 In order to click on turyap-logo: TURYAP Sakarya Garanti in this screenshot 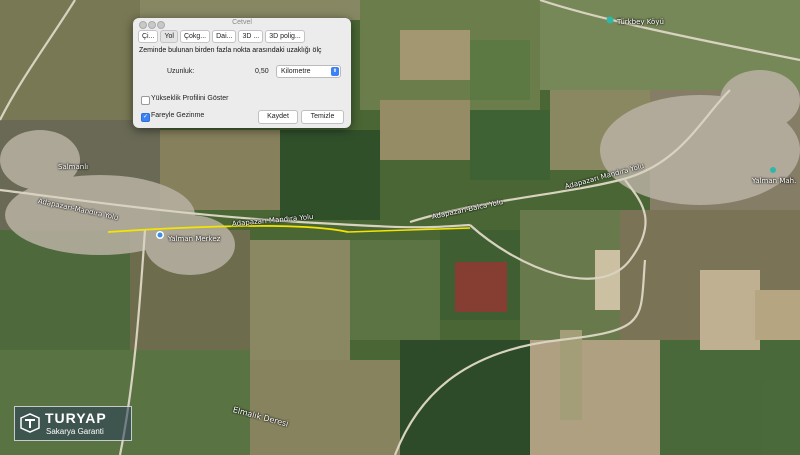, I will do `click(73, 423)`.